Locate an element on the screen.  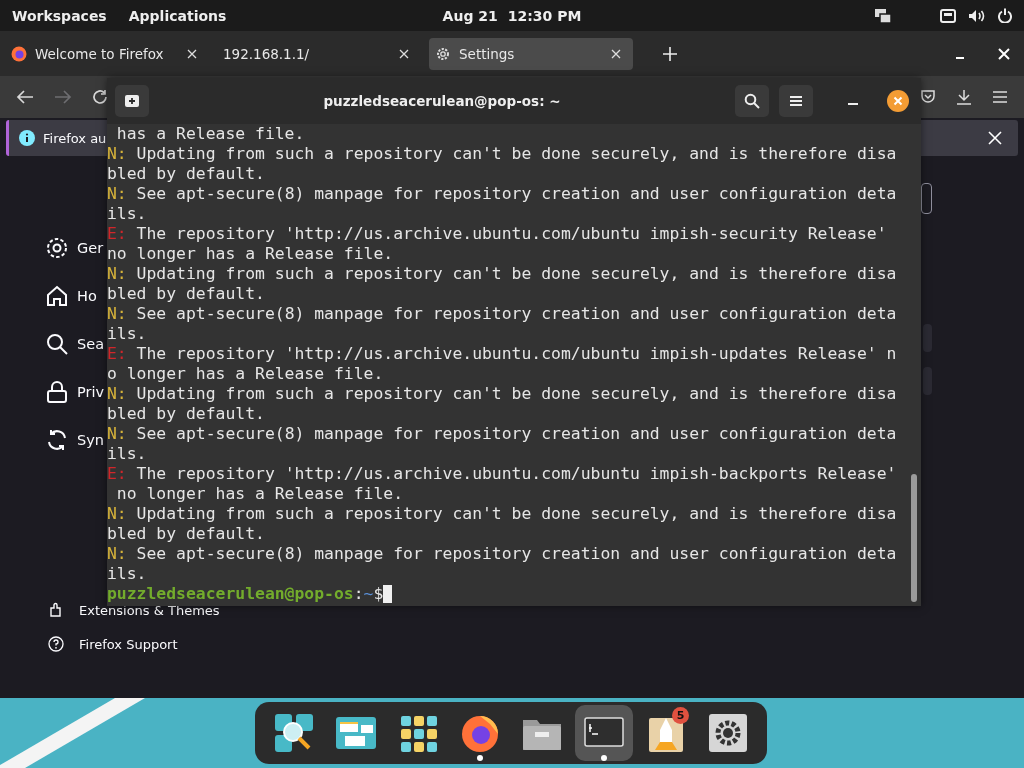
home-icon is located at coordinates (57, 296).